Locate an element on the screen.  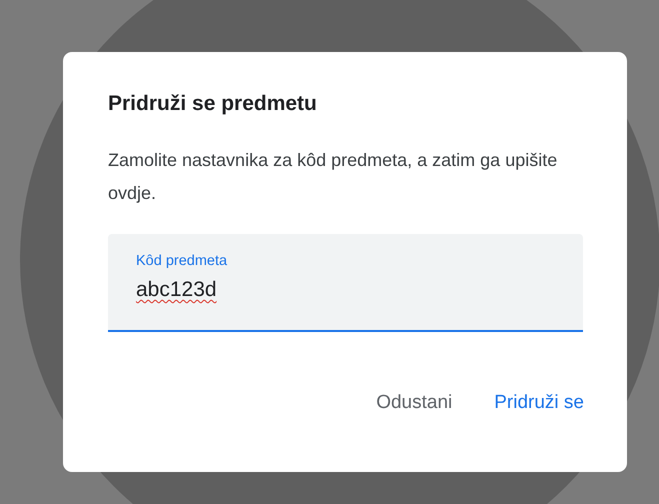
course-code-field: Kôd predmeta abc123d is located at coordinates (345, 283).